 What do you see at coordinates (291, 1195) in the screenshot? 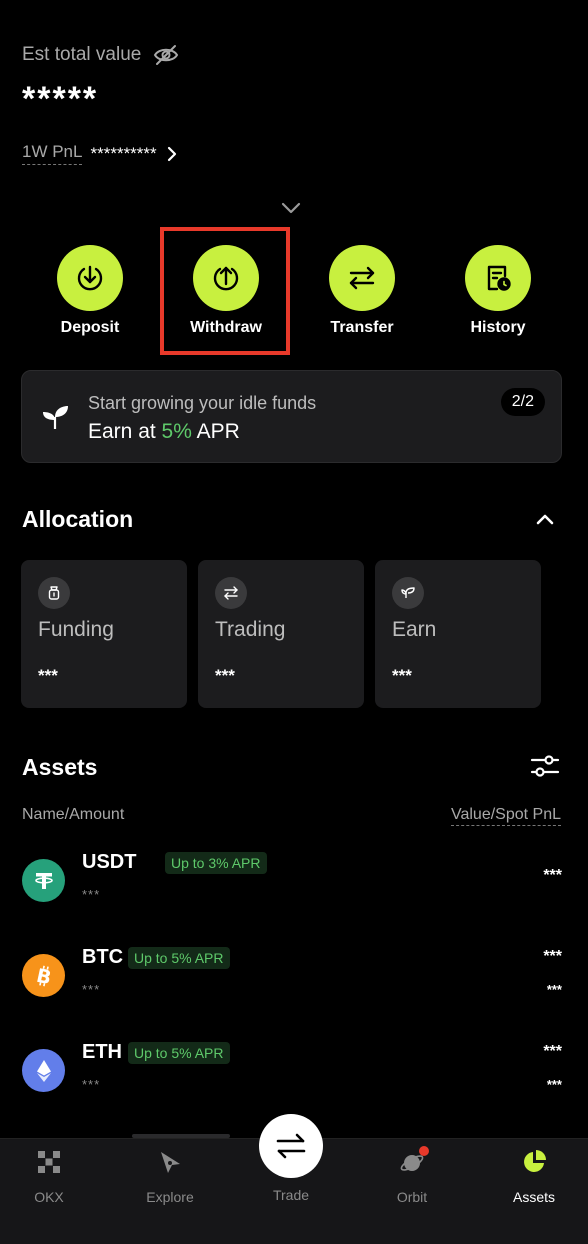
I see `nav-label: Trade` at bounding box center [291, 1195].